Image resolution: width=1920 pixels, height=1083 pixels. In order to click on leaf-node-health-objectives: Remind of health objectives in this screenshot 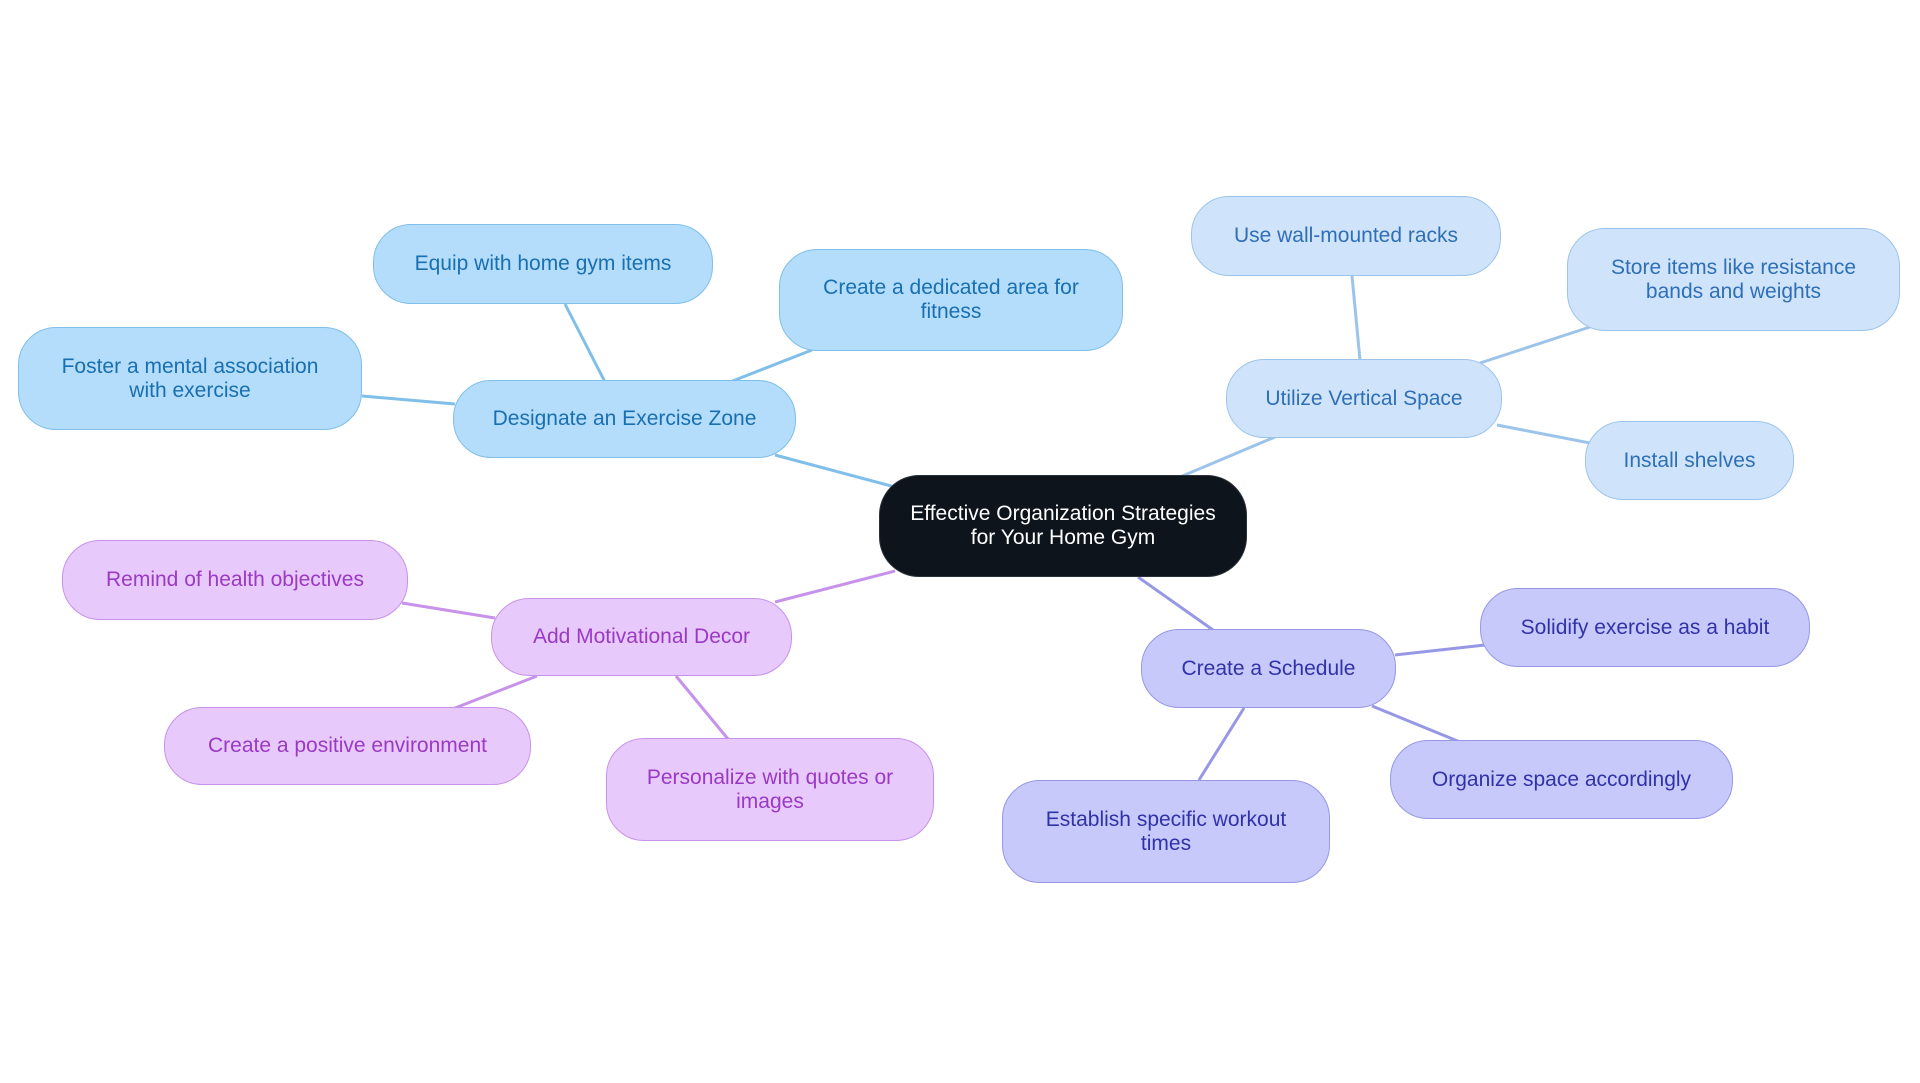, I will do `click(235, 580)`.